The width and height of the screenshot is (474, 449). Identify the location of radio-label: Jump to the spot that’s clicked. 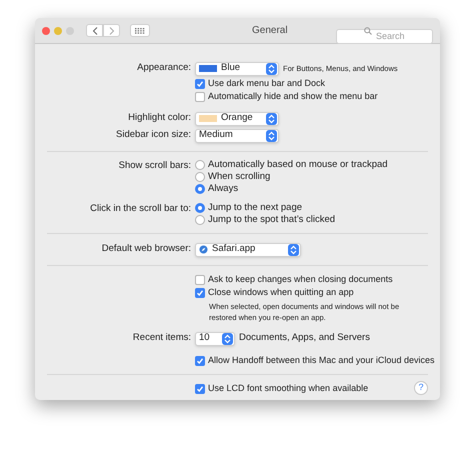
(272, 220).